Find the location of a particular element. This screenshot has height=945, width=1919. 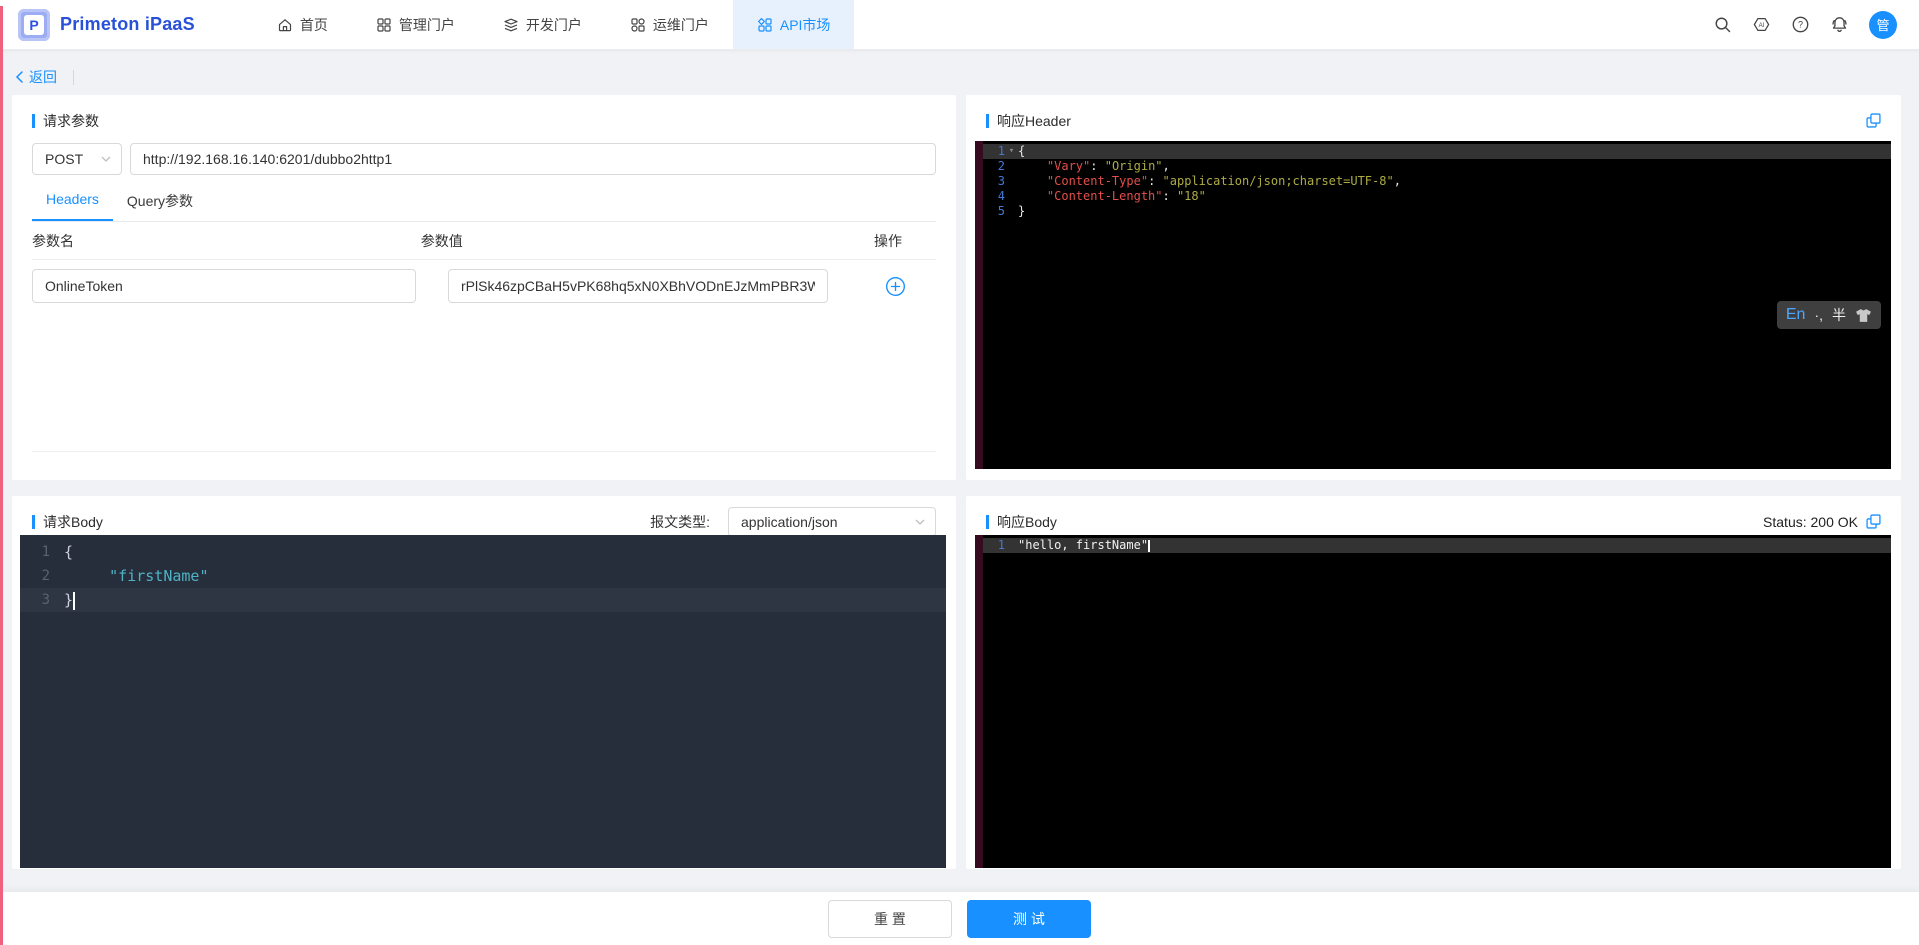

nav-item-label: 开发门户 is located at coordinates (553, 24).